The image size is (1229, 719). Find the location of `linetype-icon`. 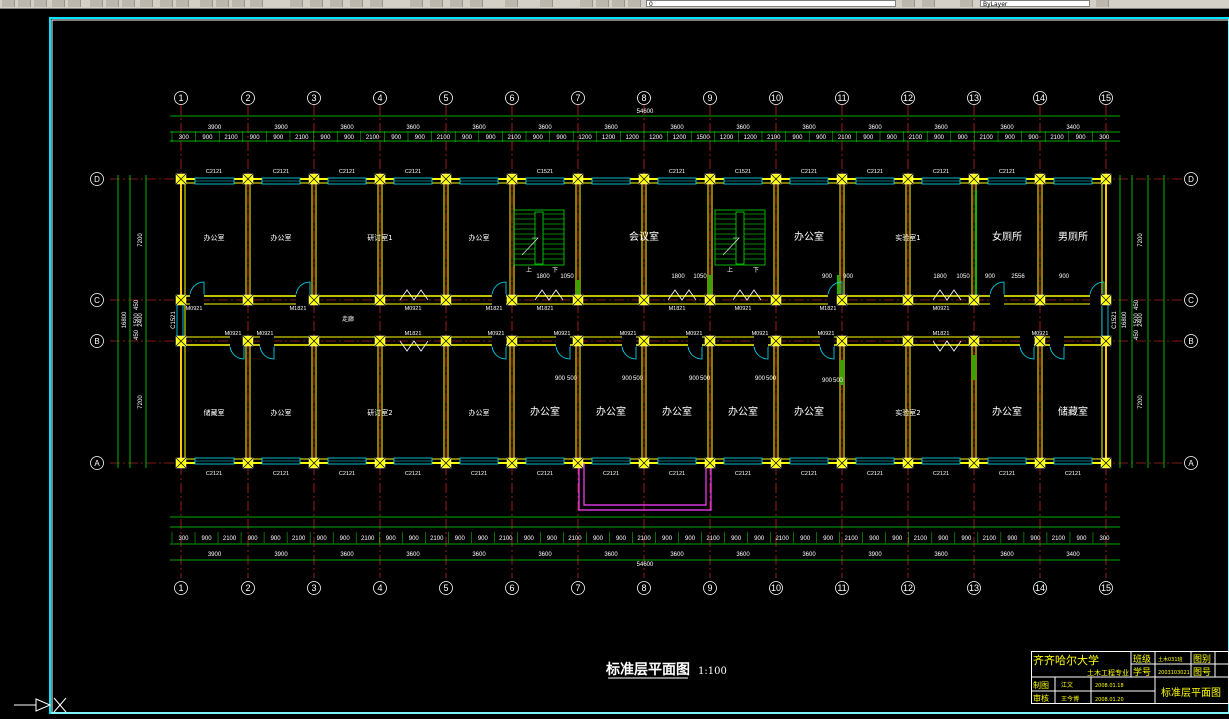

linetype-icon is located at coordinates (1102, 3).